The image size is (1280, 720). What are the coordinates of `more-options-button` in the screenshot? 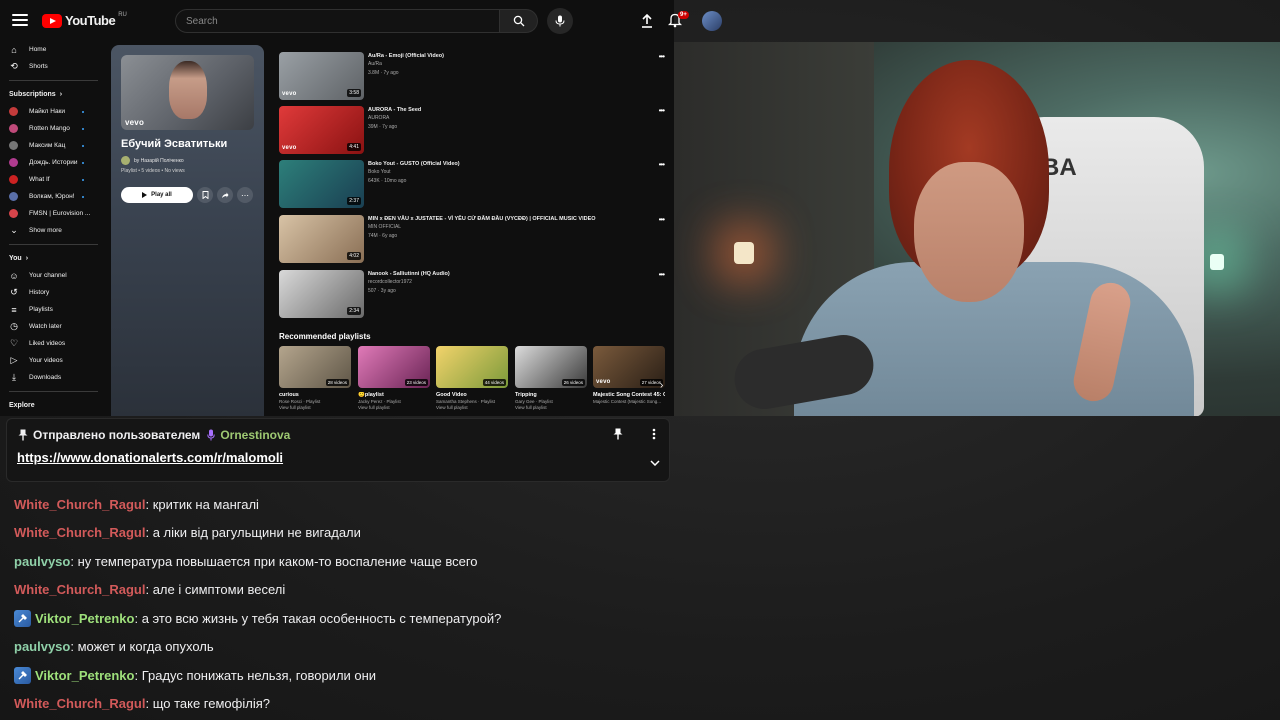 It's located at (654, 434).